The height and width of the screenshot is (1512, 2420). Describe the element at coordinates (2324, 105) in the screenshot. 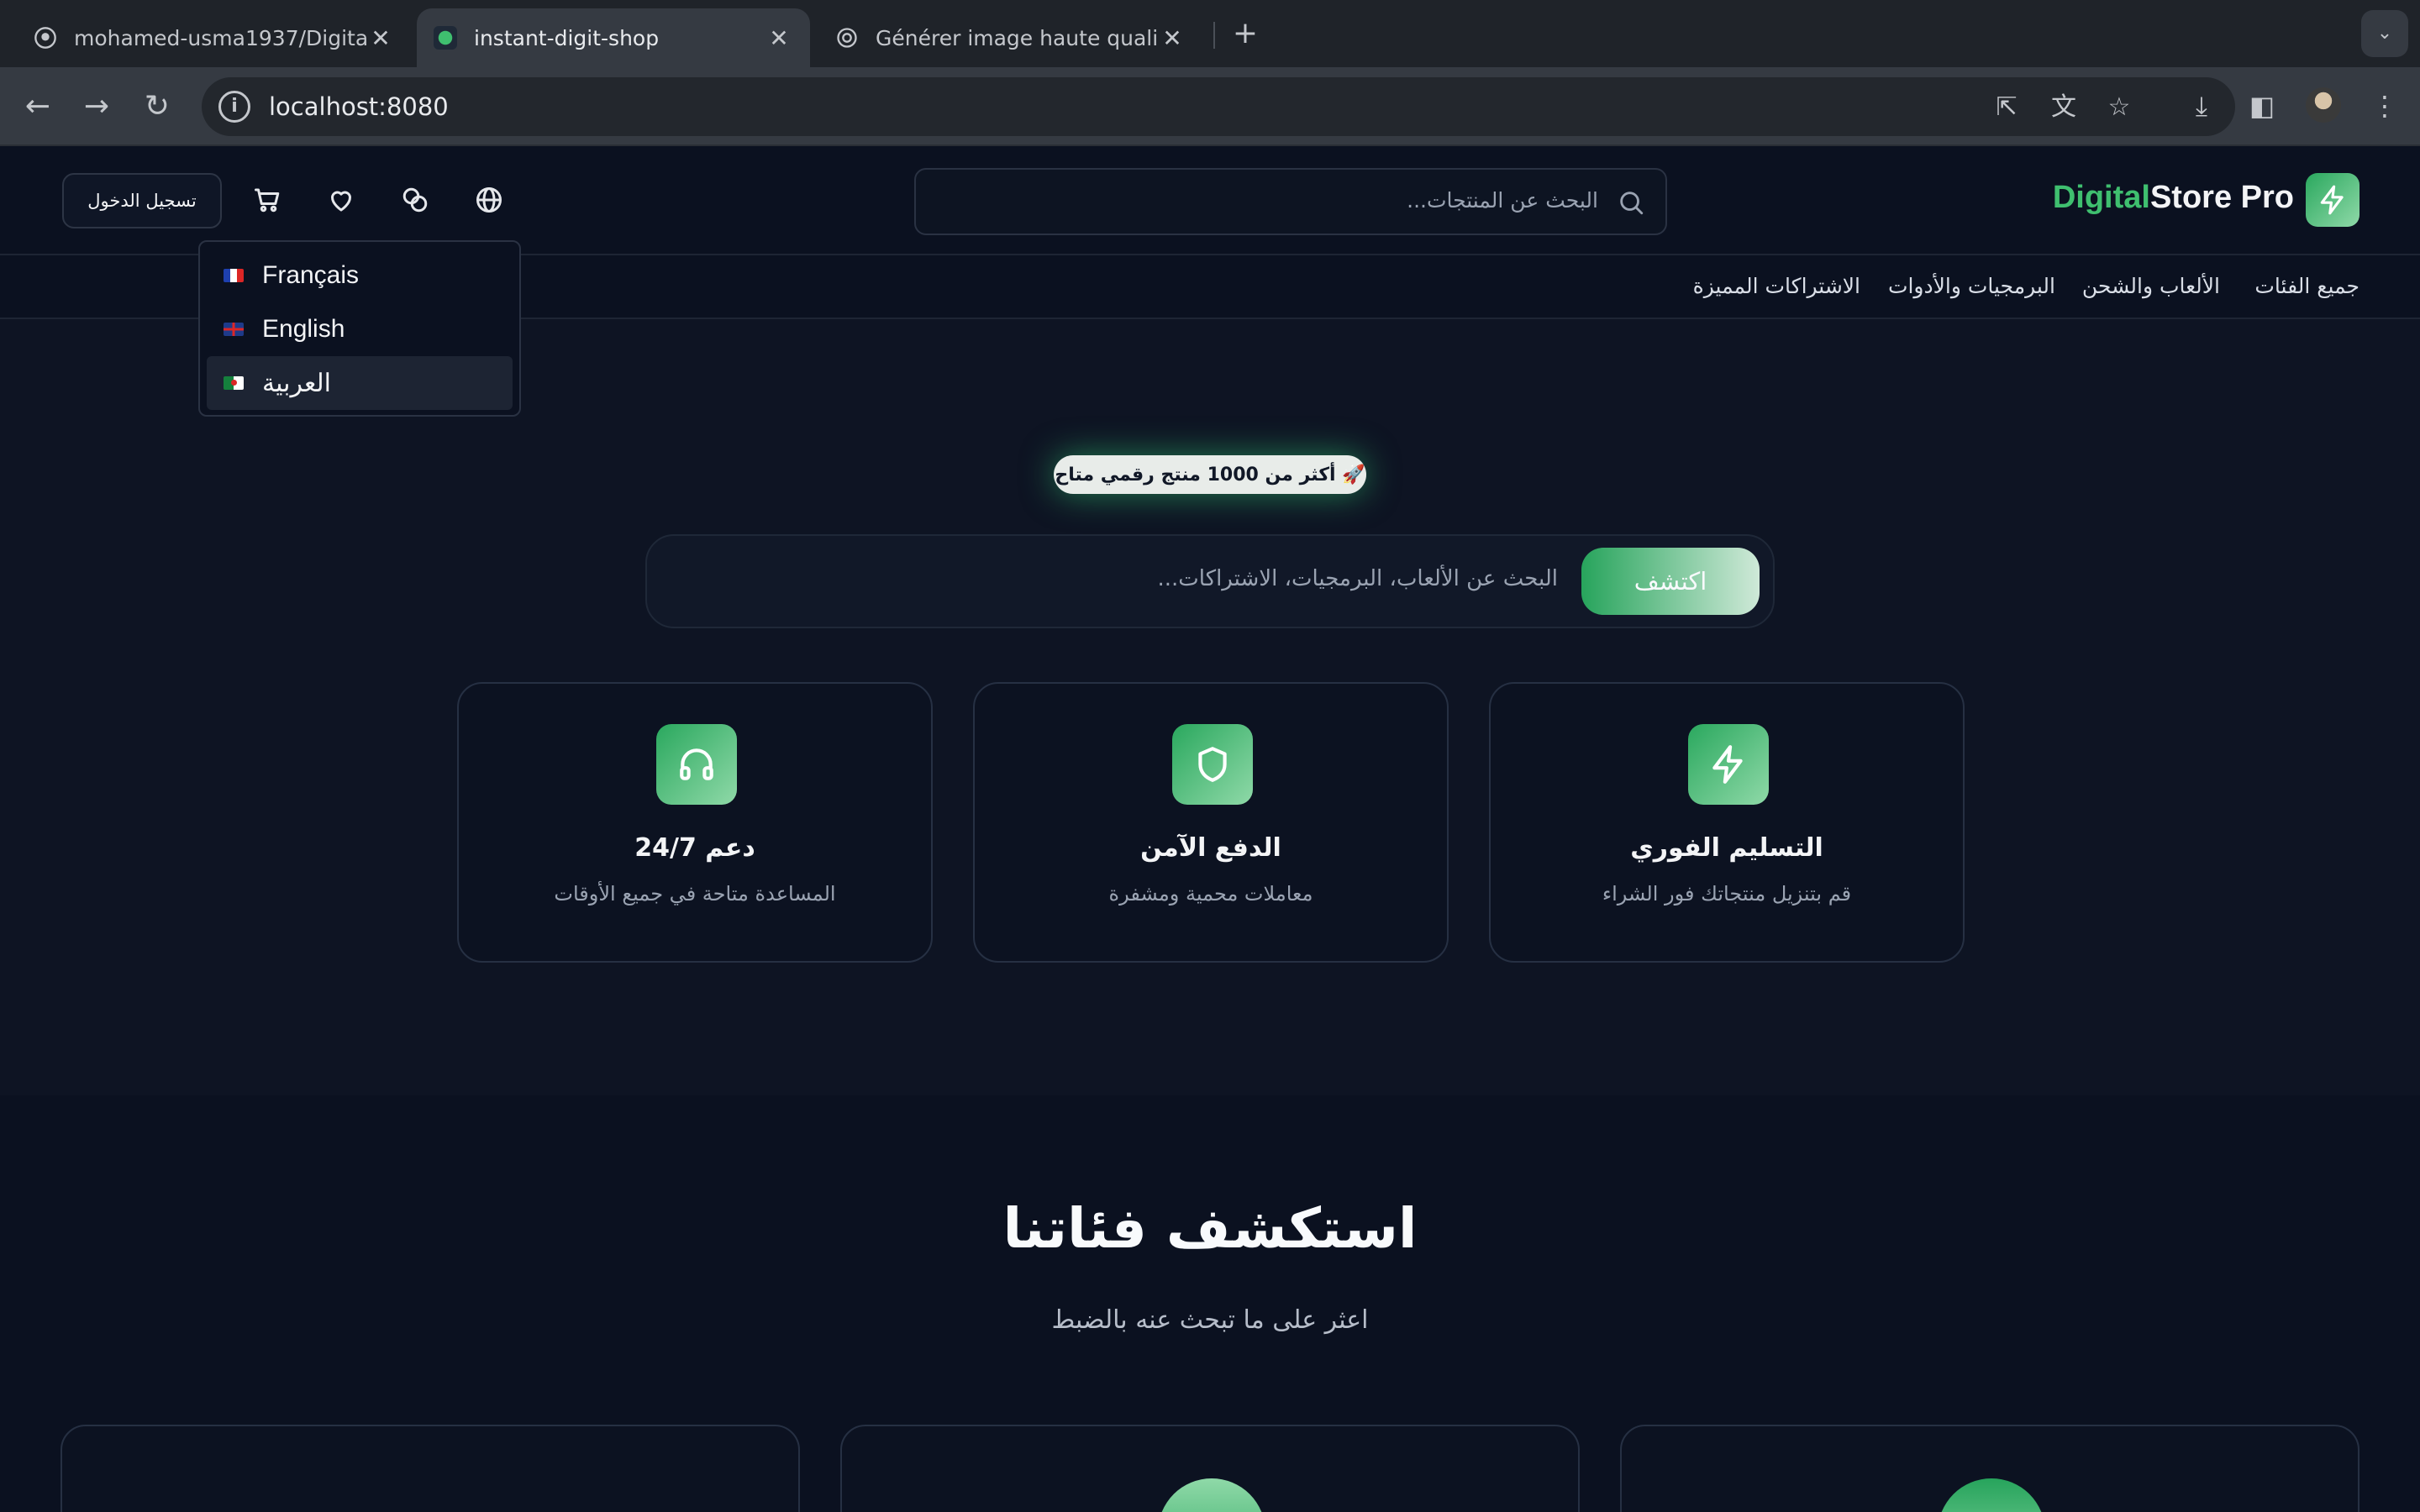

I see `profile-avatar` at that location.